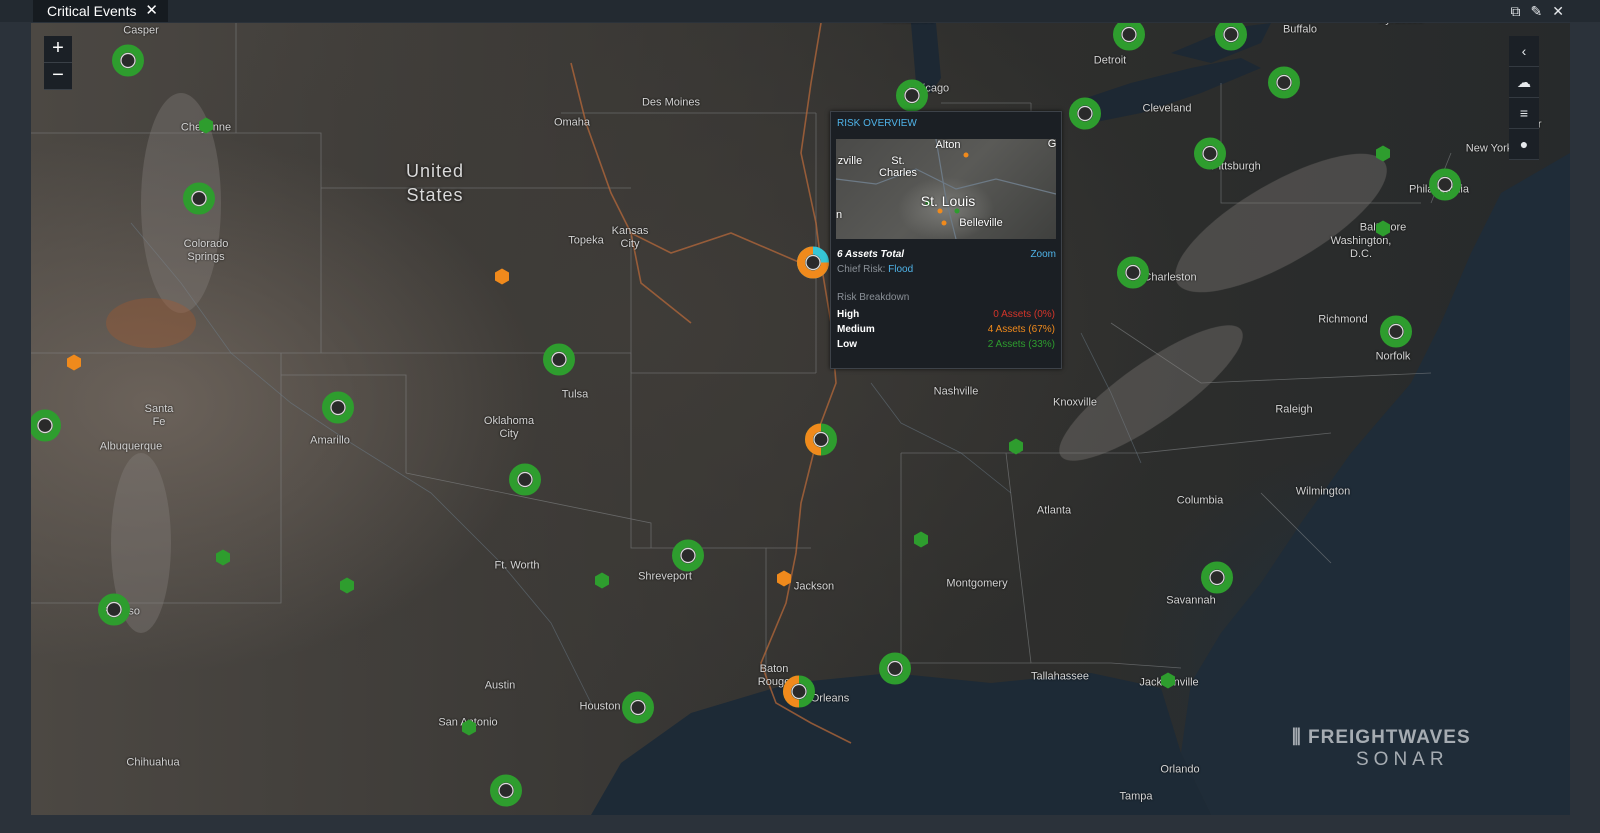 The height and width of the screenshot is (833, 1600). I want to click on city-label: Tulsa, so click(575, 394).